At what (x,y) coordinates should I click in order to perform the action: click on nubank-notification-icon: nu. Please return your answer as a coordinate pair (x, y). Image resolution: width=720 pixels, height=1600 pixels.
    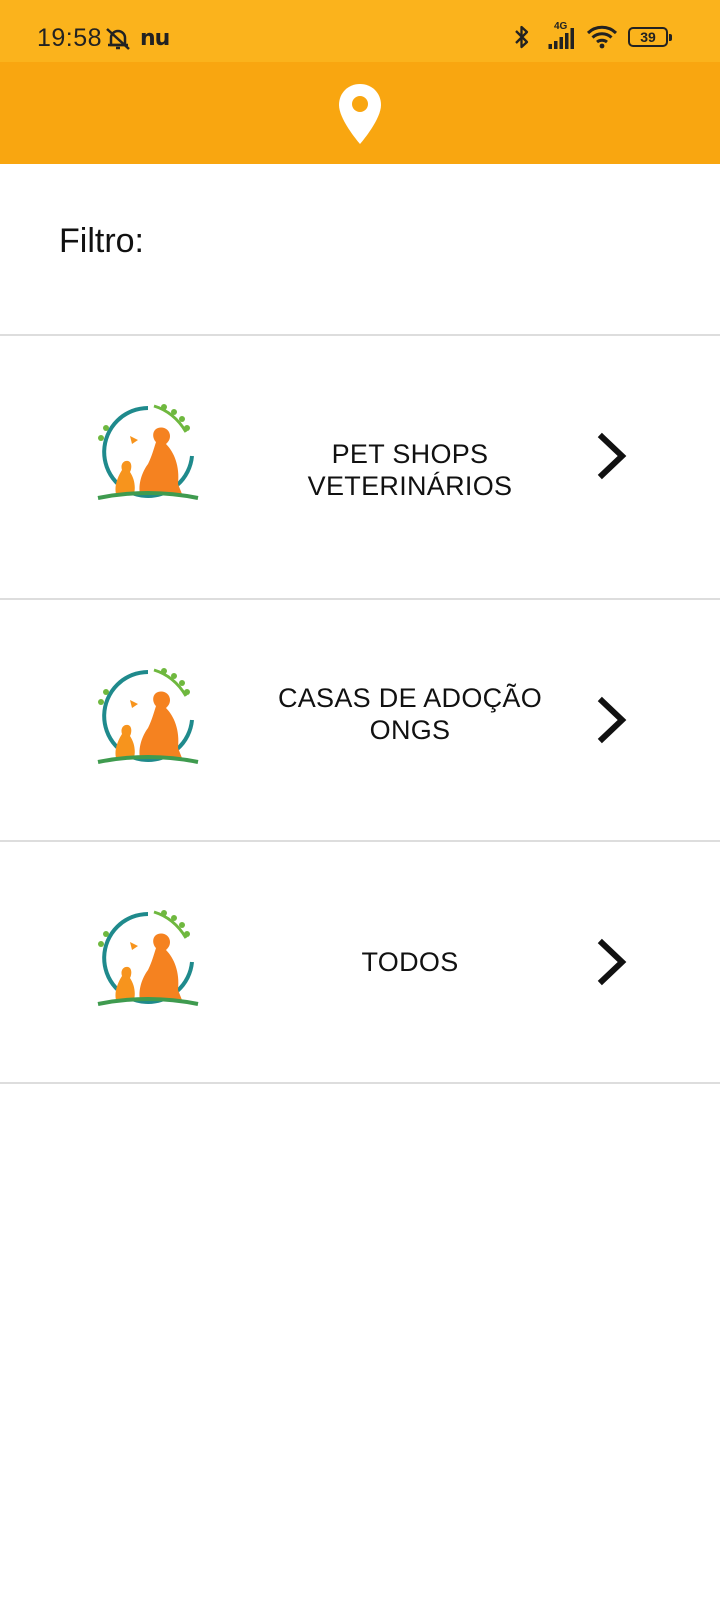
    Looking at the image, I should click on (155, 38).